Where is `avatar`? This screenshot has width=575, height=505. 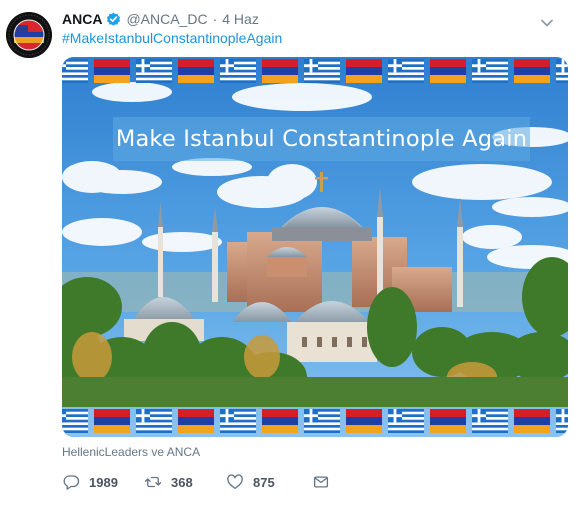
avatar is located at coordinates (29, 35).